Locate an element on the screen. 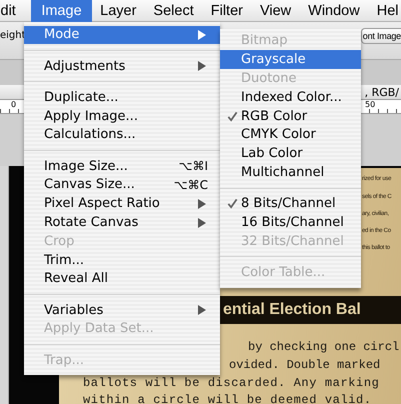 The image size is (401, 404). menu-item: Rotate Canvas is located at coordinates (122, 222).